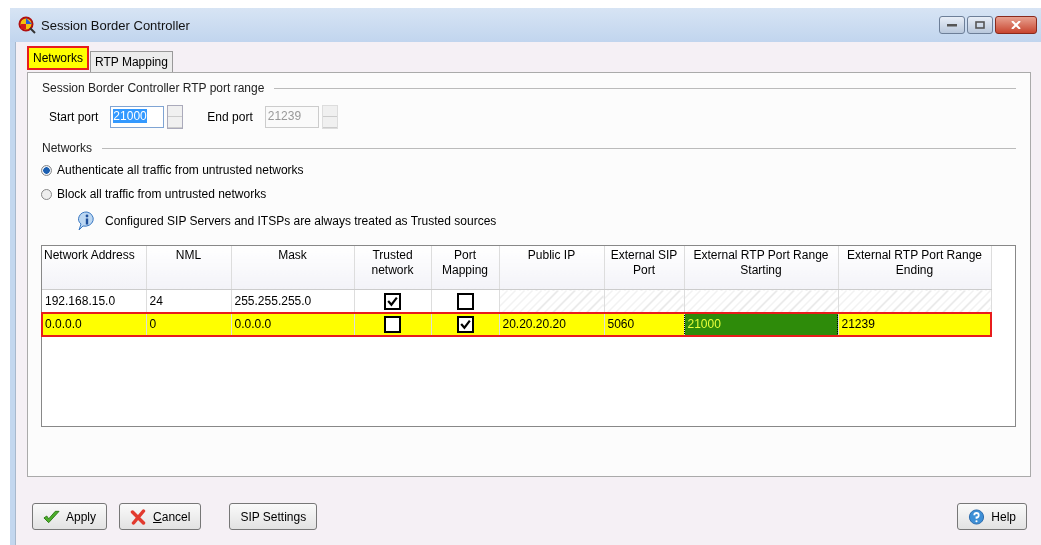  What do you see at coordinates (188, 324) in the screenshot?
I see `table-cell: 0` at bounding box center [188, 324].